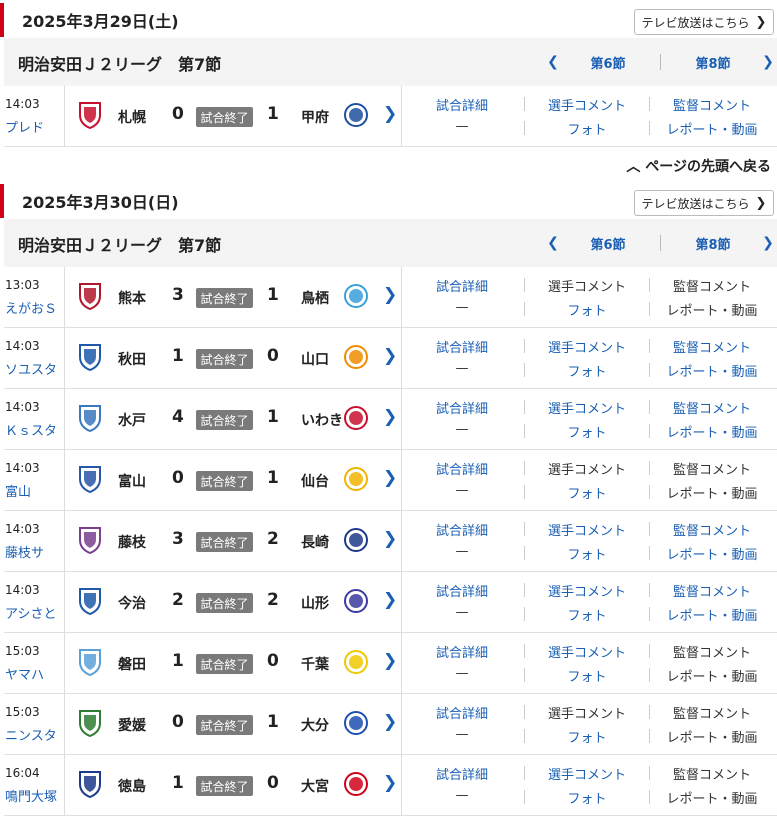 The image size is (777, 838). What do you see at coordinates (22, 468) in the screenshot?
I see `kickoff-time: 14:03` at bounding box center [22, 468].